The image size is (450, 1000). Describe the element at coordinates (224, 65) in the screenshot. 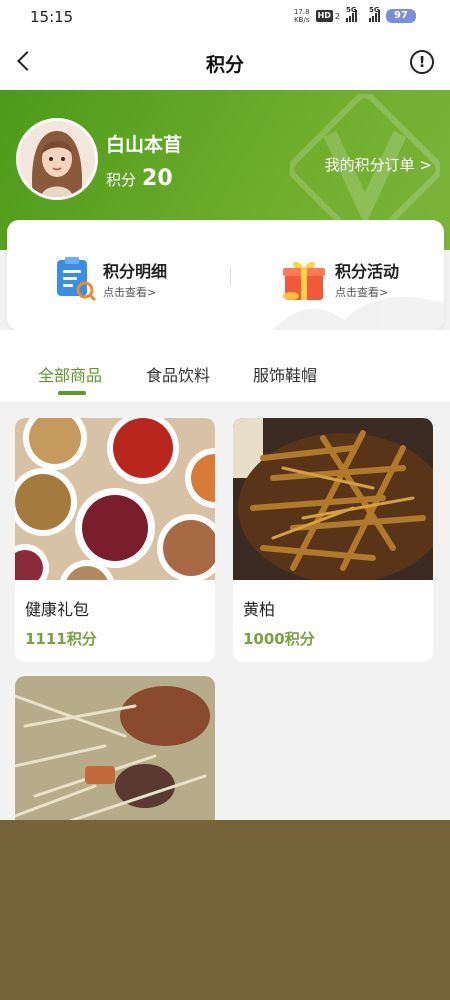

I see `page-title: 积分` at that location.